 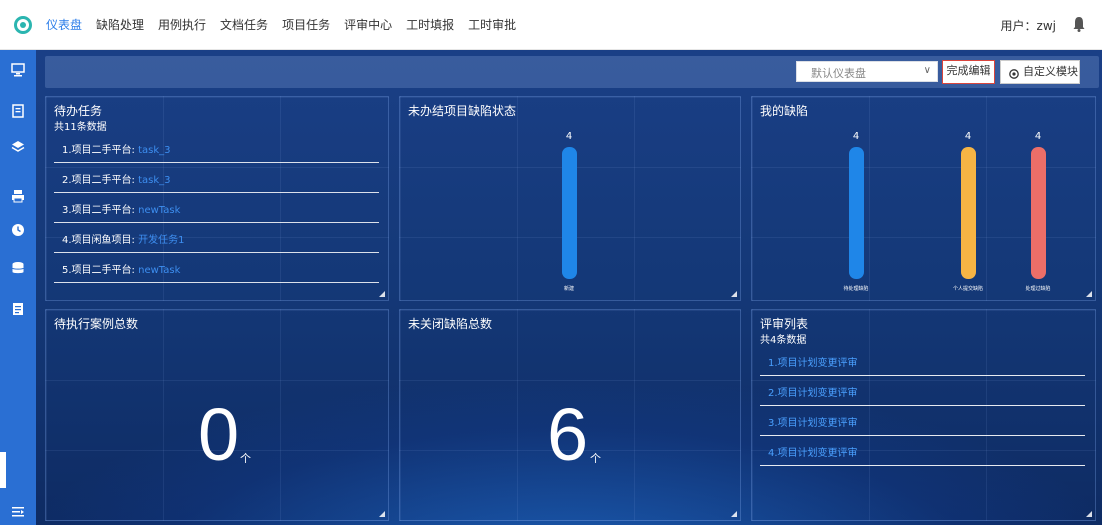 I want to click on file-icon, so click(x=18, y=309).